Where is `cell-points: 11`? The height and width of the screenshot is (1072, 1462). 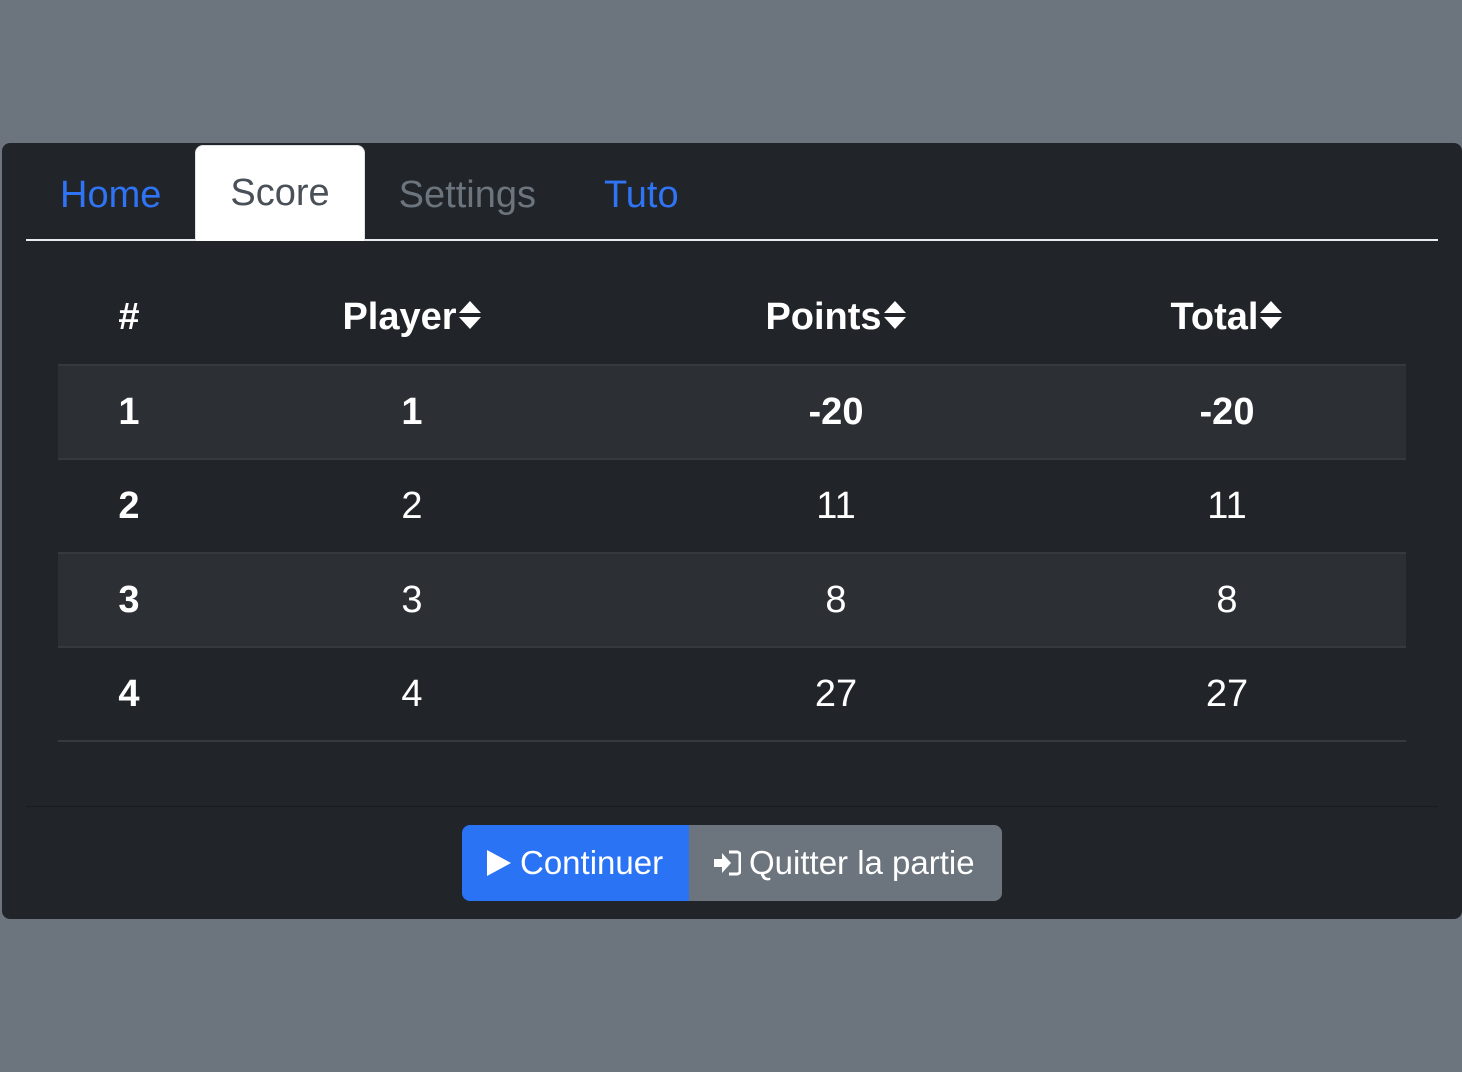 cell-points: 11 is located at coordinates (836, 506).